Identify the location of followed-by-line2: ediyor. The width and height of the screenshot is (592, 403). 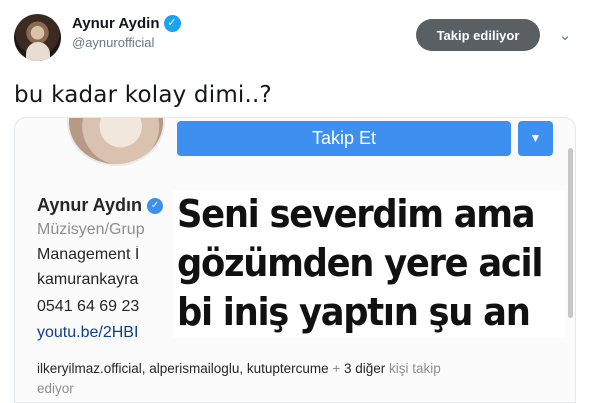
(55, 388).